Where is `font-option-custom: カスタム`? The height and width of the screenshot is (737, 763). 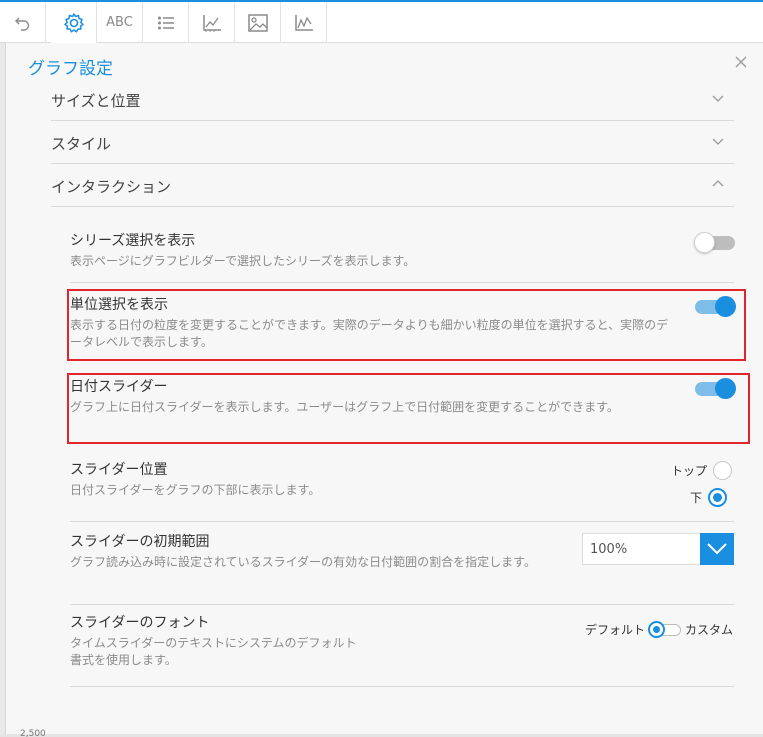
font-option-custom: カスタム is located at coordinates (709, 629).